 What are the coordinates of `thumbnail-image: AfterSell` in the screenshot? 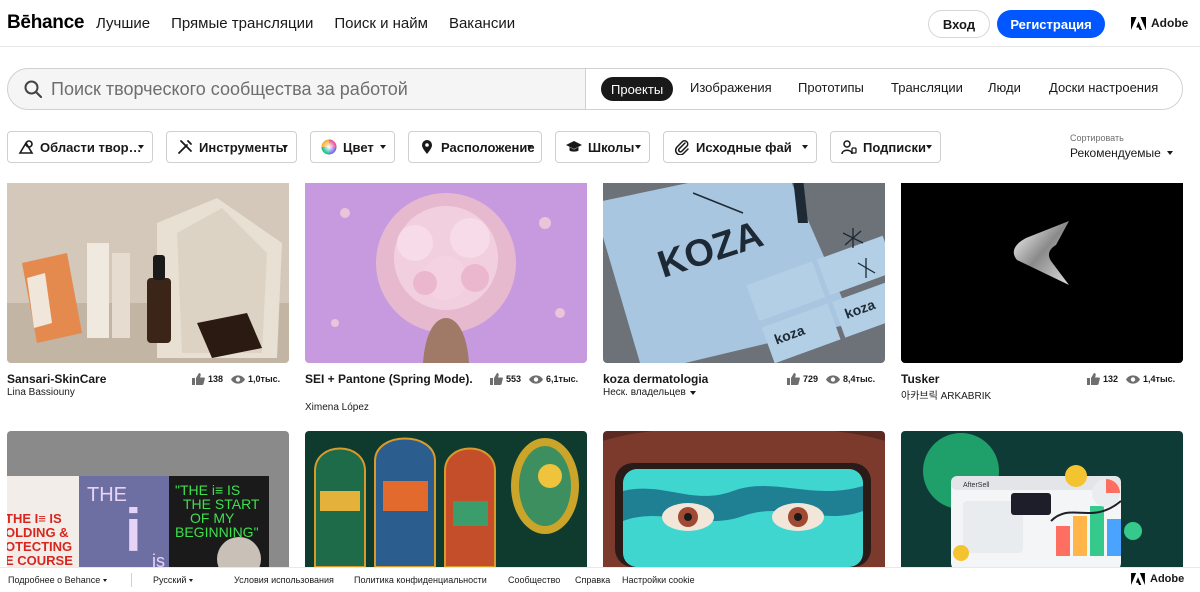 It's located at (1042, 499).